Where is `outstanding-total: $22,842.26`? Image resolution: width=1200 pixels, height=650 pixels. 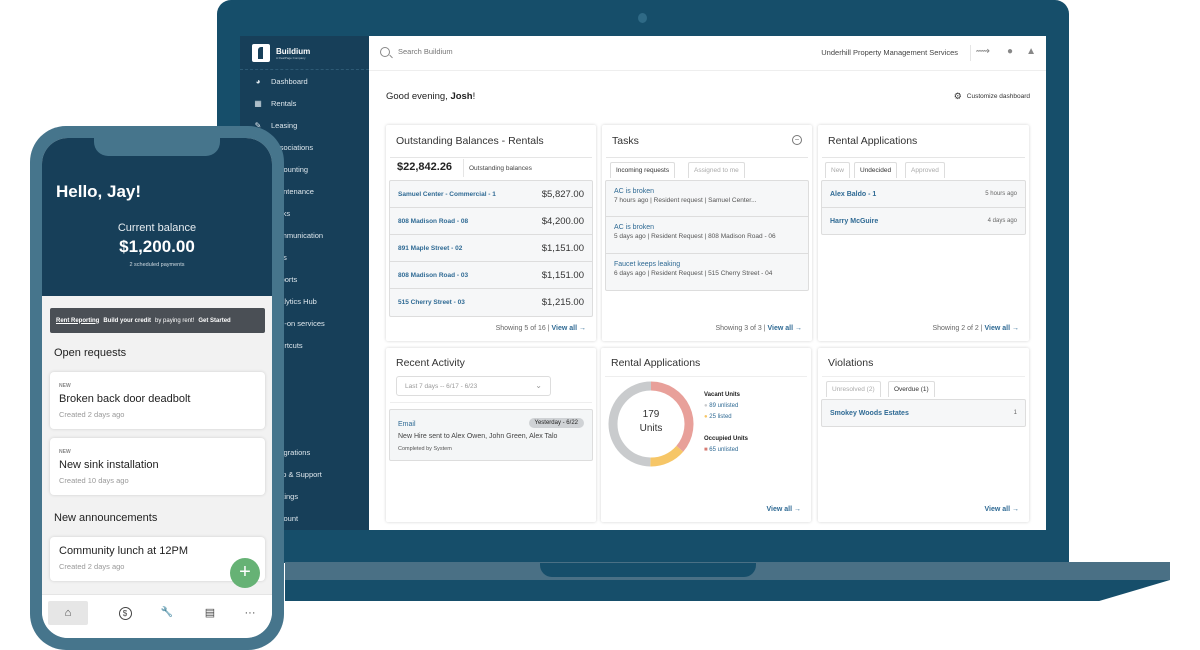
outstanding-total: $22,842.26 is located at coordinates (425, 167).